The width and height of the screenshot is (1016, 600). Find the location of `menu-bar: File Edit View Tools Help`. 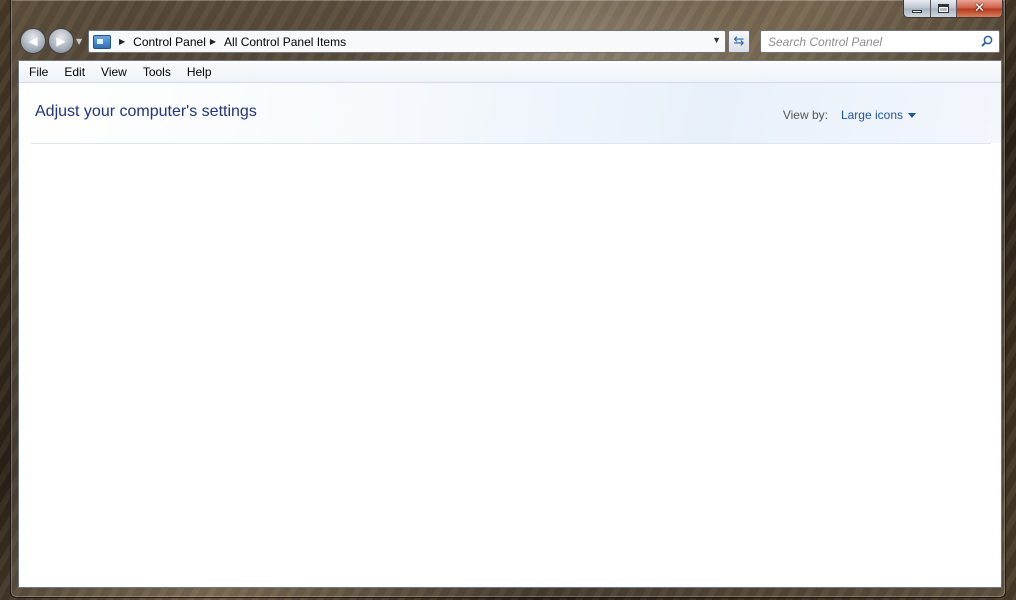

menu-bar: File Edit View Tools Help is located at coordinates (510, 72).